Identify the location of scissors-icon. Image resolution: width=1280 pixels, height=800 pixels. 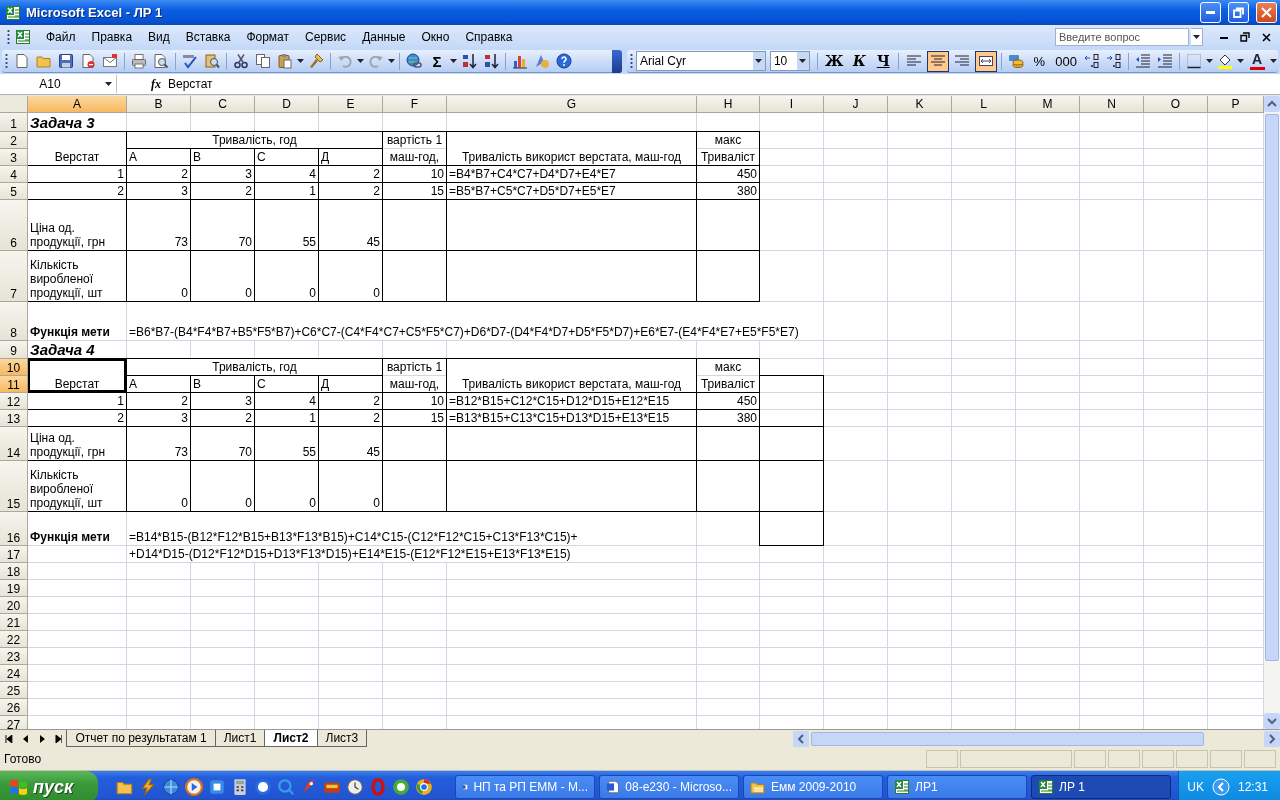
(241, 61).